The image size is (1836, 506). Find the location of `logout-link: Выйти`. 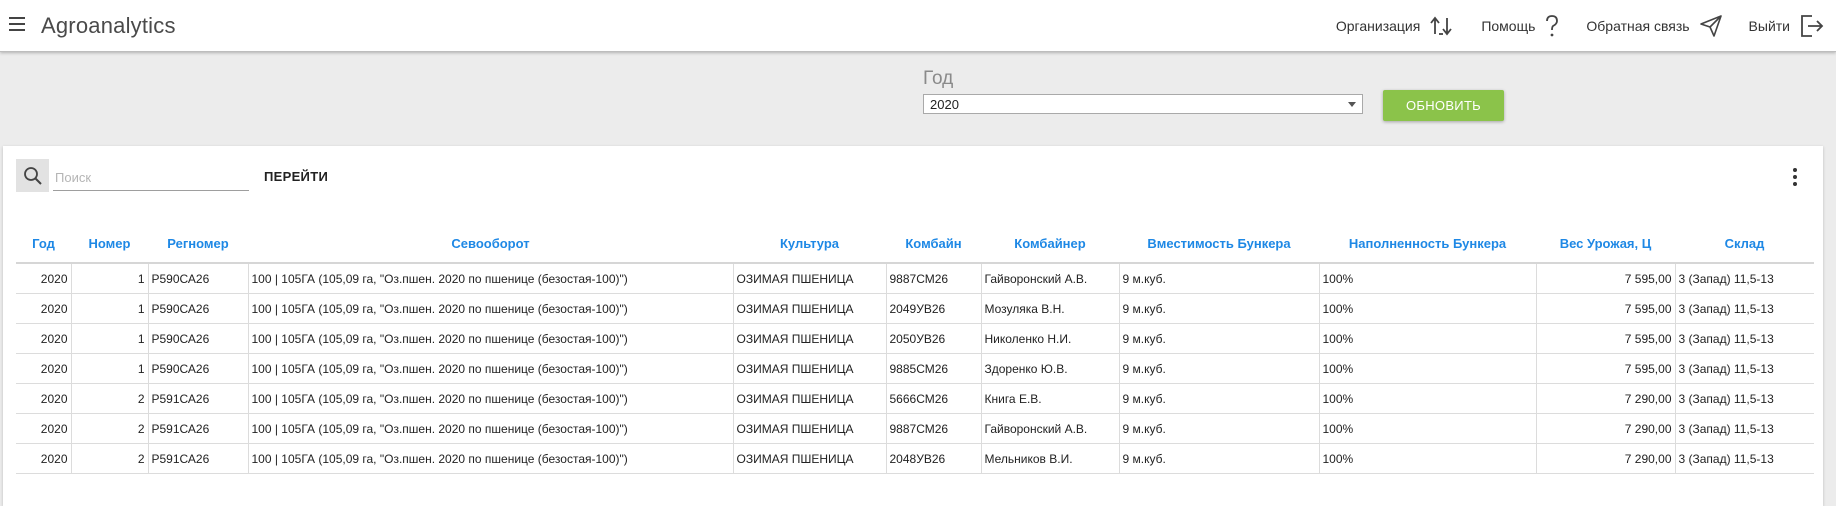

logout-link: Выйти is located at coordinates (1786, 26).